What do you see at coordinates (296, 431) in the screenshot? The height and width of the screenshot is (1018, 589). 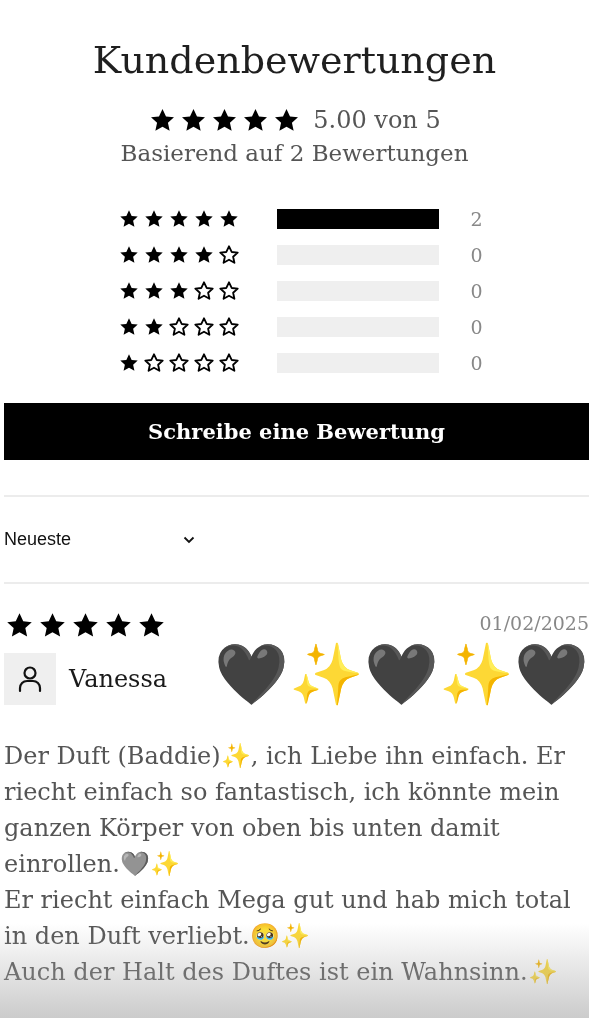 I see `write-review-button: Schreibe eine Bewertung` at bounding box center [296, 431].